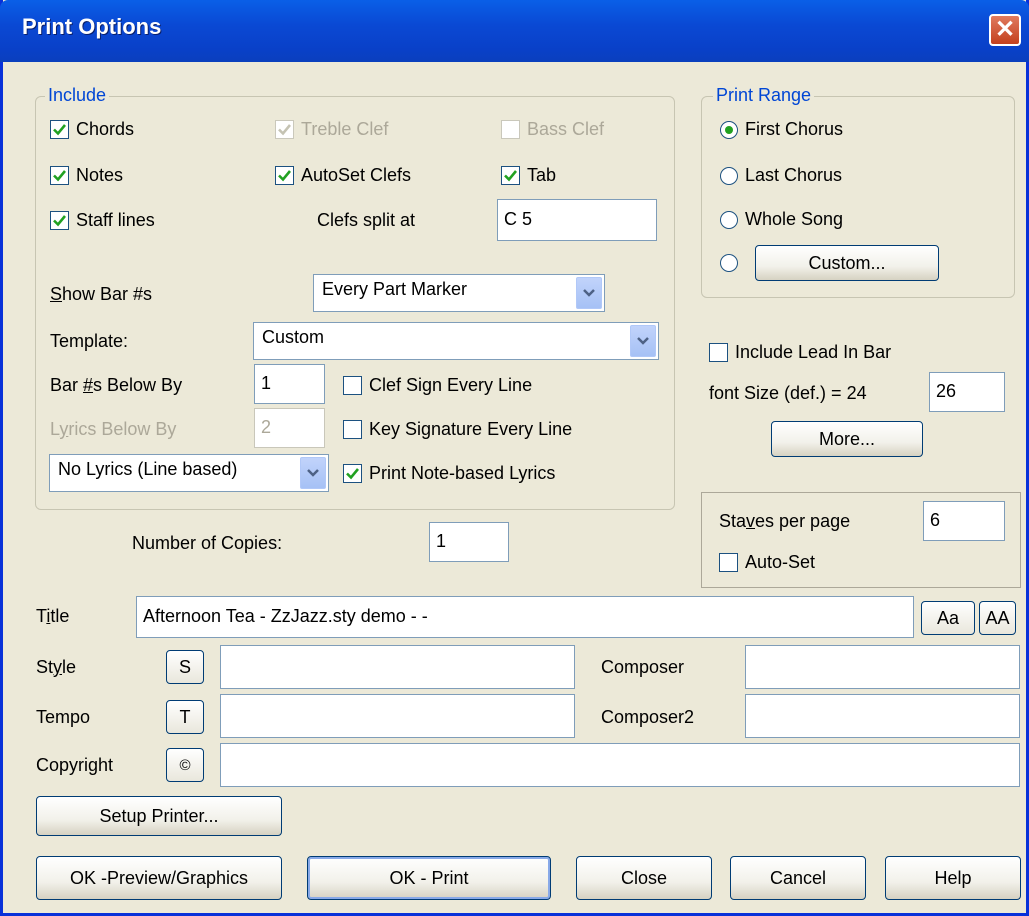 This screenshot has width=1029, height=916. Describe the element at coordinates (620, 765) in the screenshot. I see `copyright-input` at that location.